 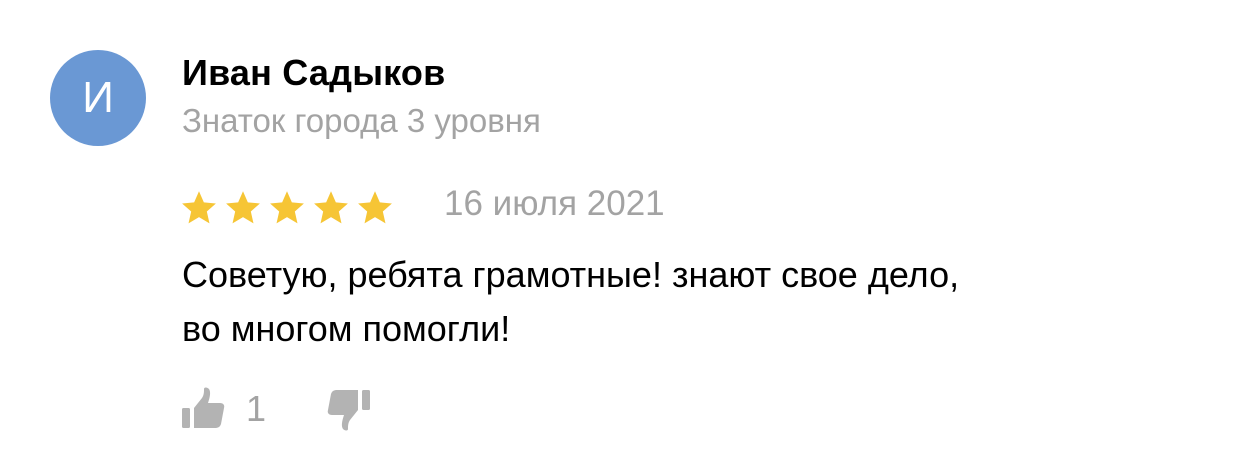 I want to click on rating-stars, so click(x=287, y=208).